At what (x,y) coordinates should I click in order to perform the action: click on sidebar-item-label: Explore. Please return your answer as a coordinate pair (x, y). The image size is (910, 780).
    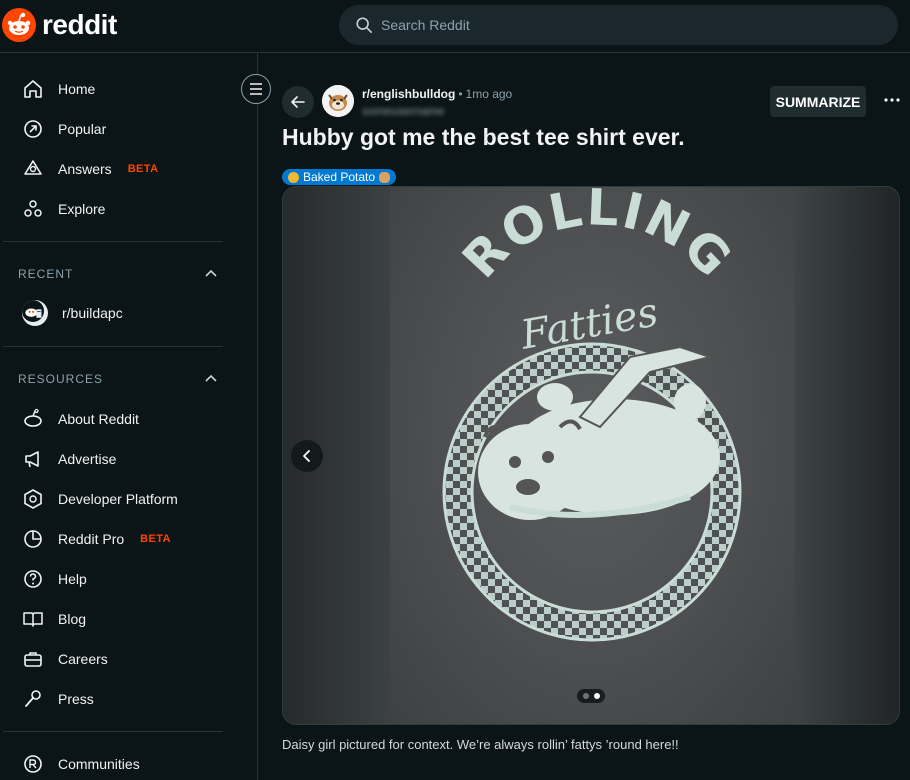
    Looking at the image, I should click on (82, 209).